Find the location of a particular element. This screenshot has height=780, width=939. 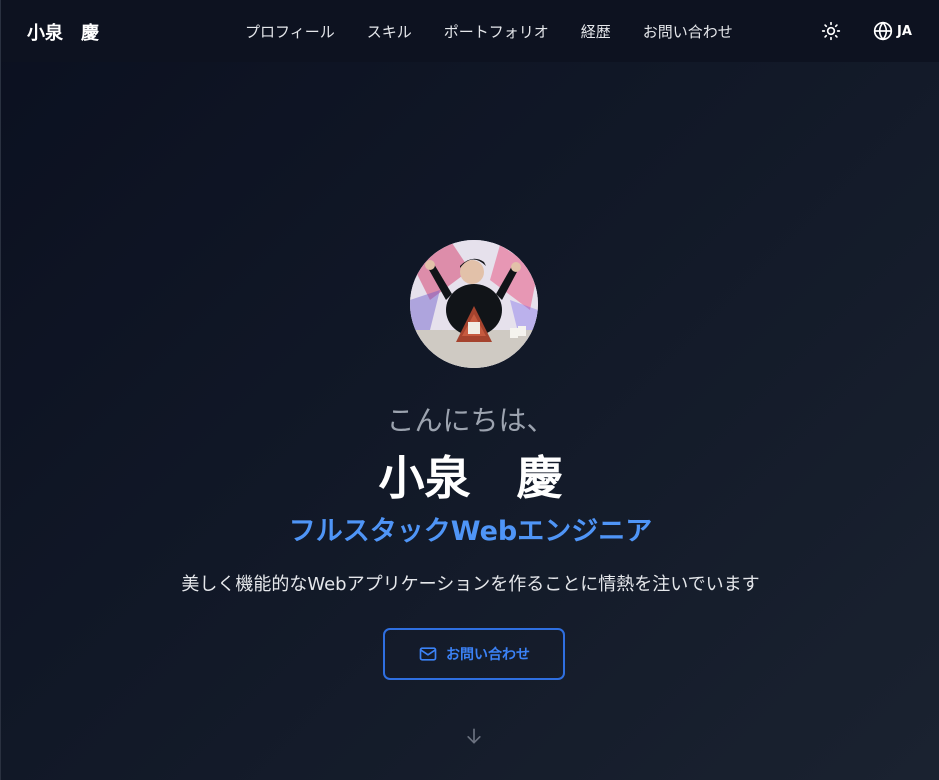

language-switch: JA is located at coordinates (892, 31).